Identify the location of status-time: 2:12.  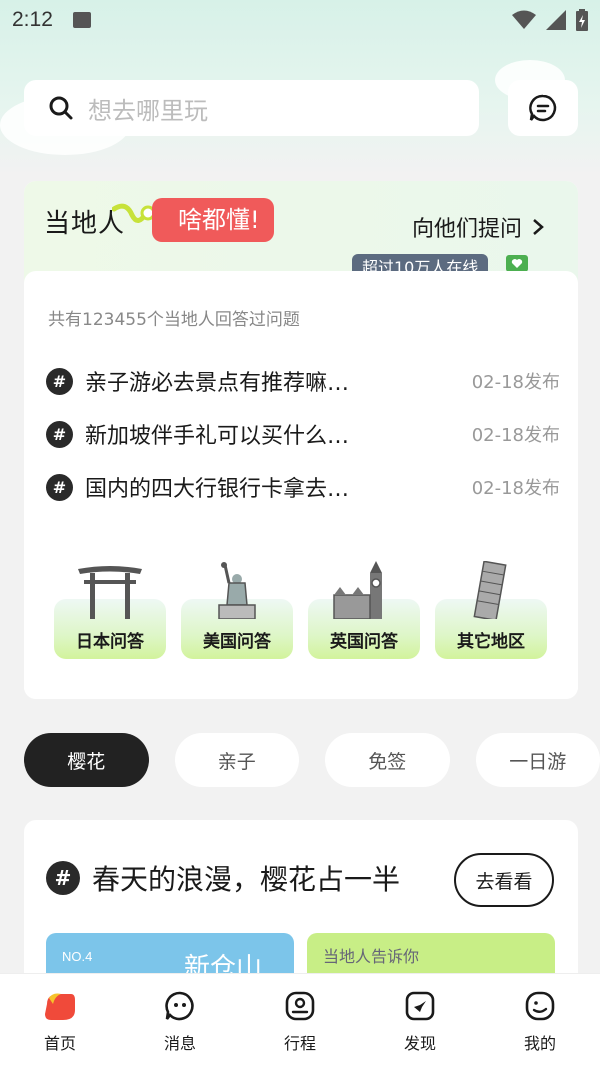
(32, 19).